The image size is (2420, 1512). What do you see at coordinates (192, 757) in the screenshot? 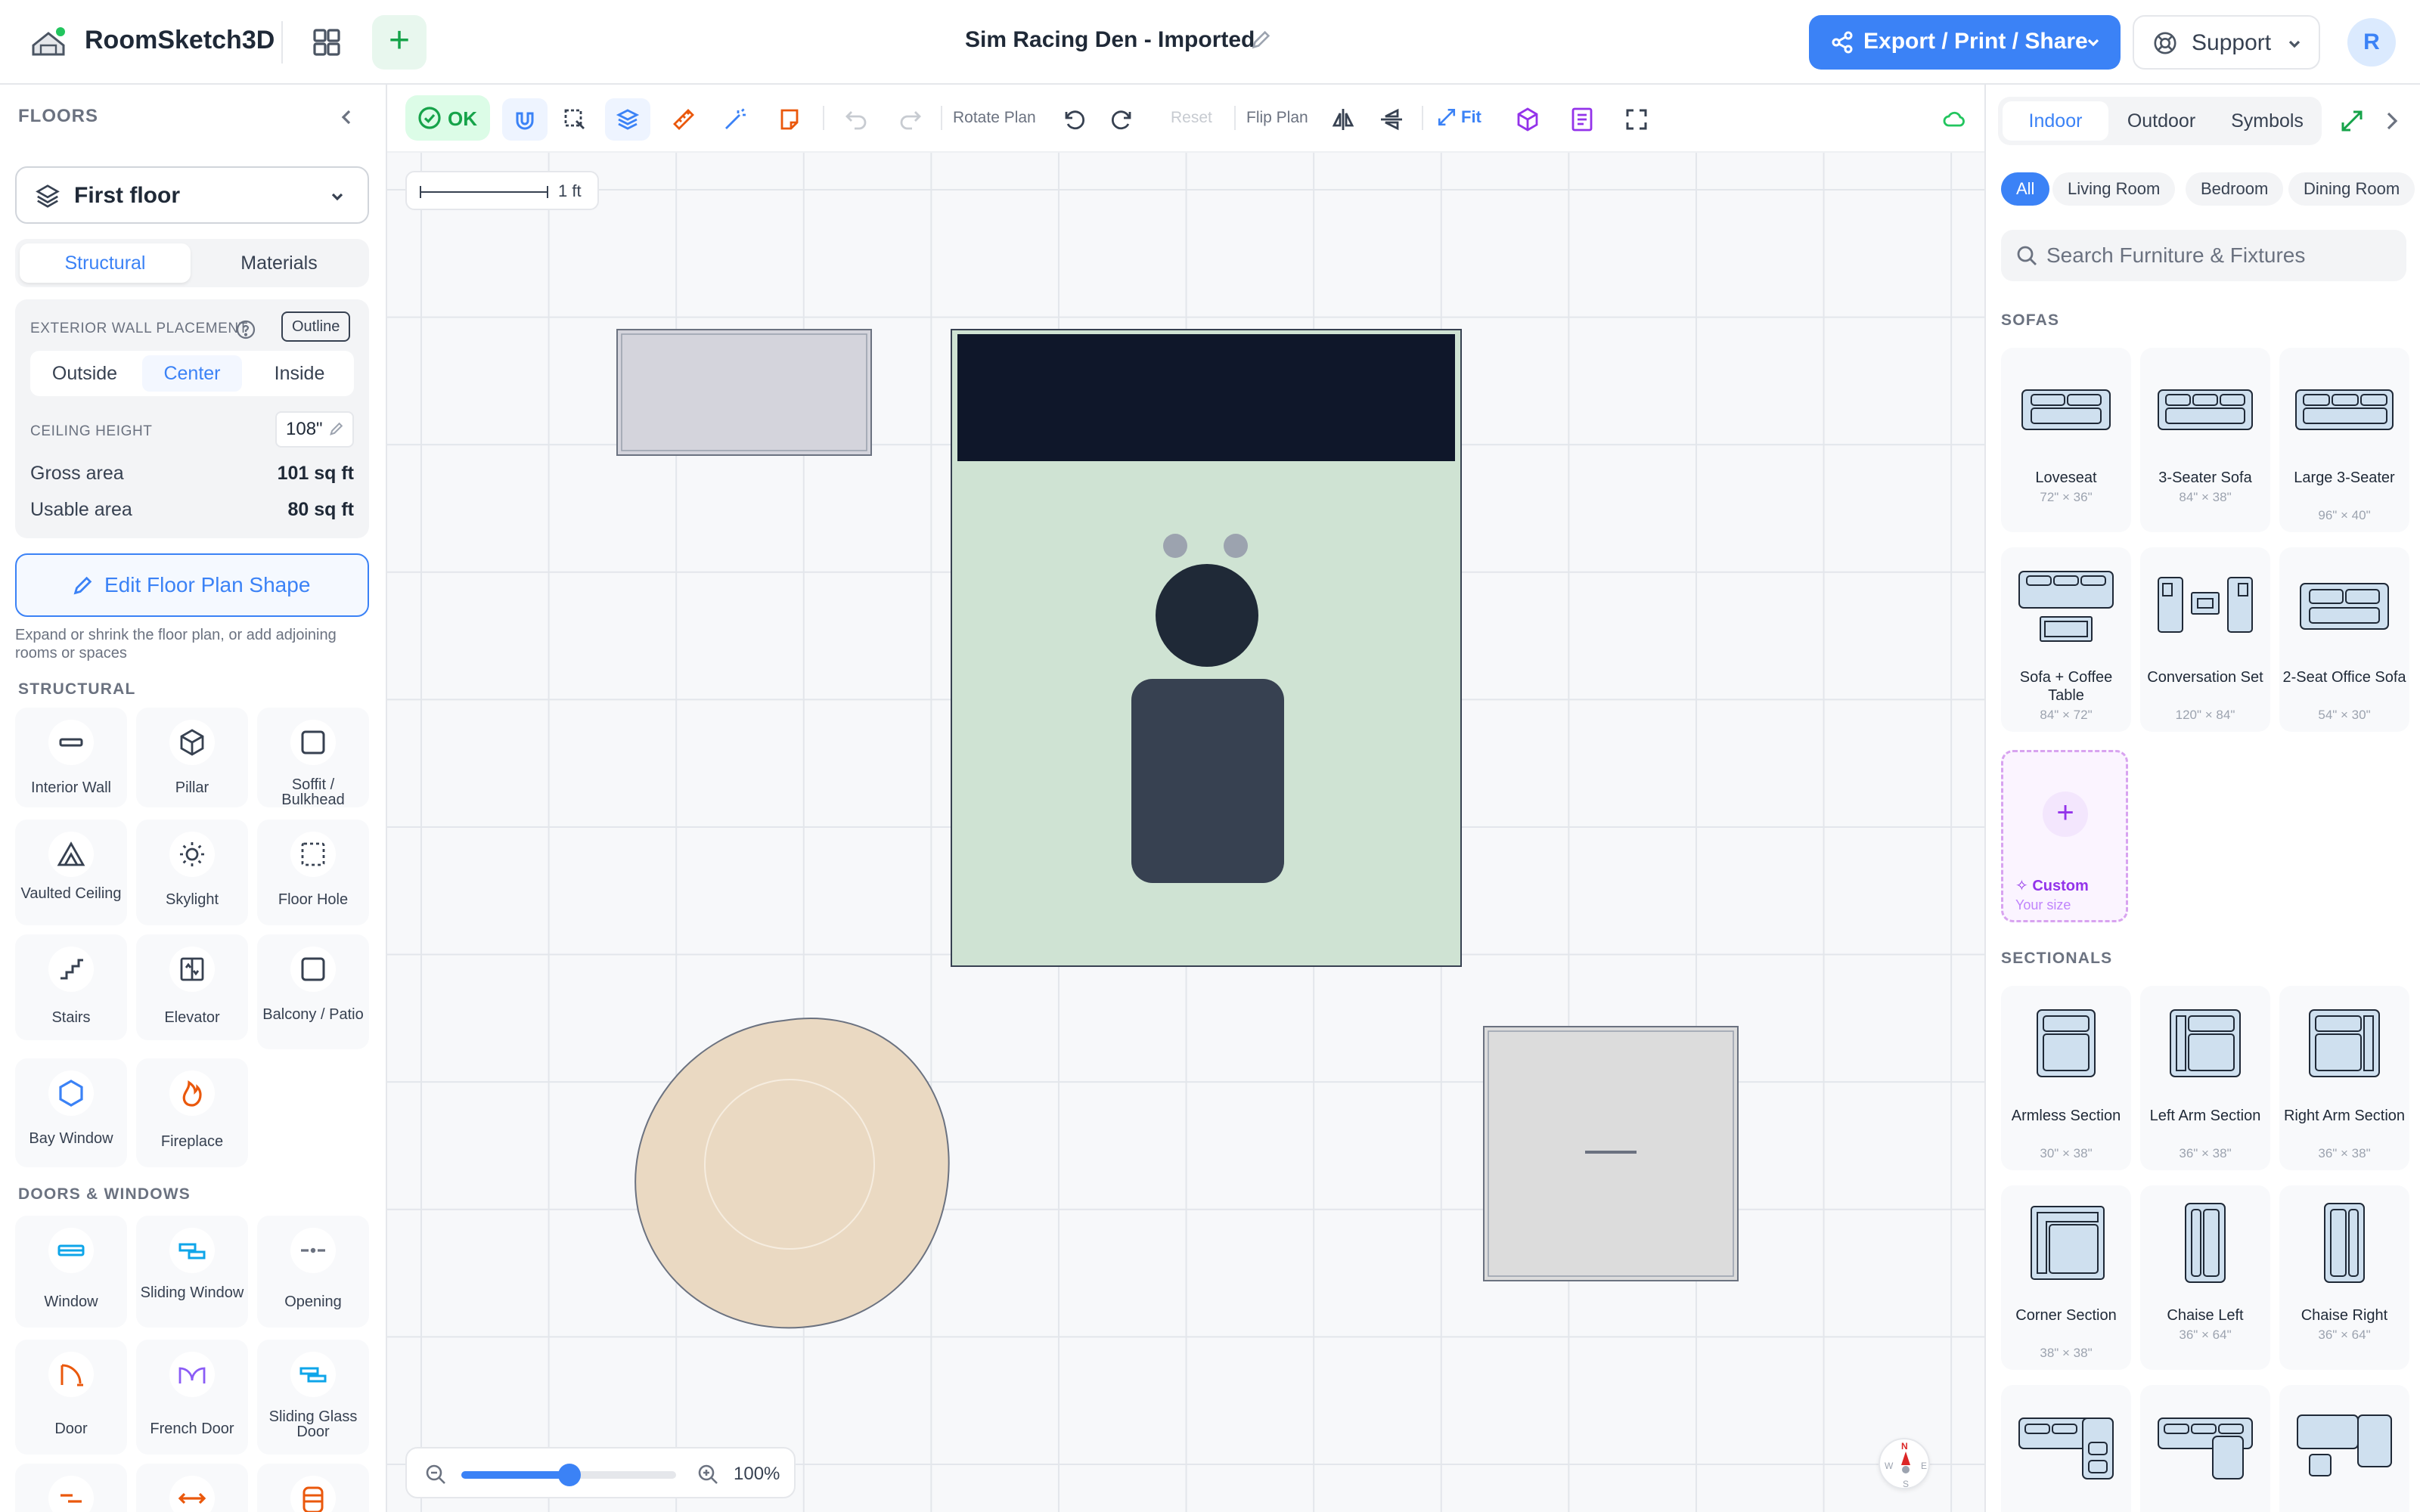
I see `tile-pillar: Pillar` at bounding box center [192, 757].